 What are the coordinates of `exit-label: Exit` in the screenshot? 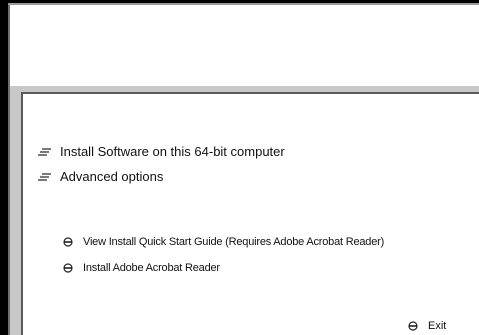 It's located at (437, 326).